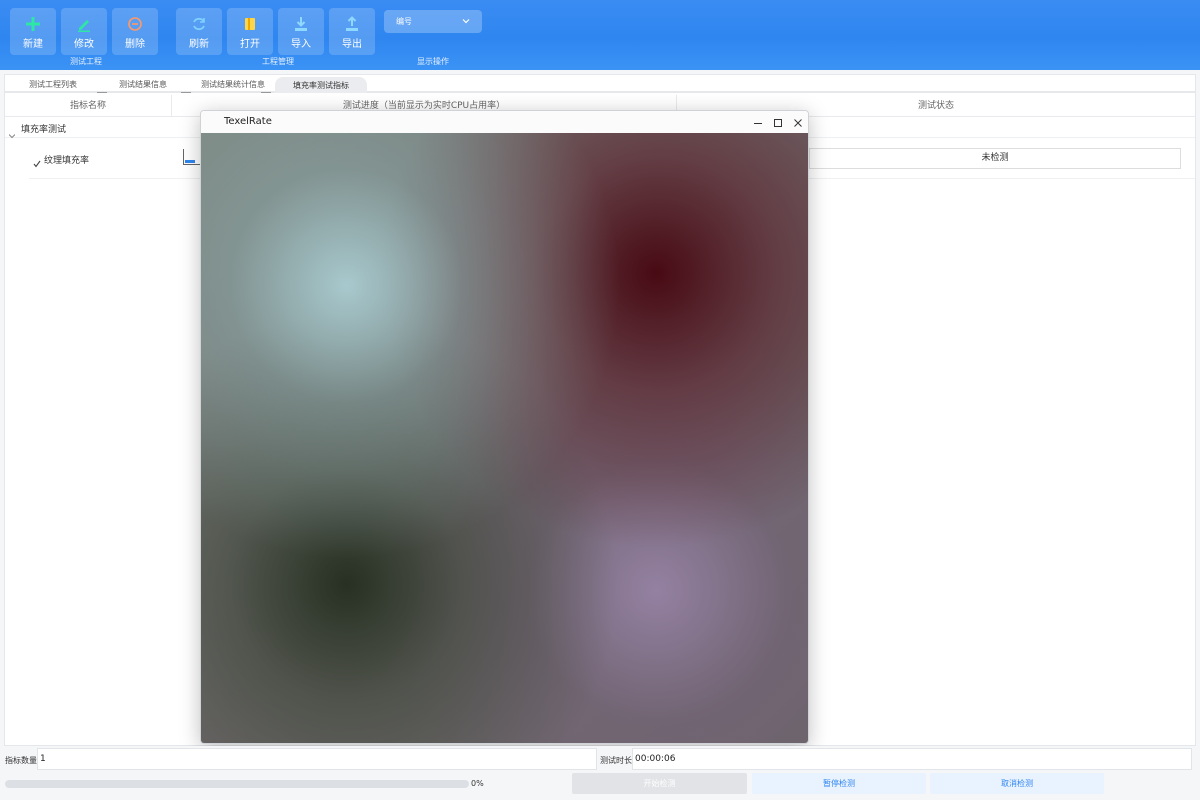 The image size is (1200, 800). I want to click on import-button-label: 导入, so click(301, 44).